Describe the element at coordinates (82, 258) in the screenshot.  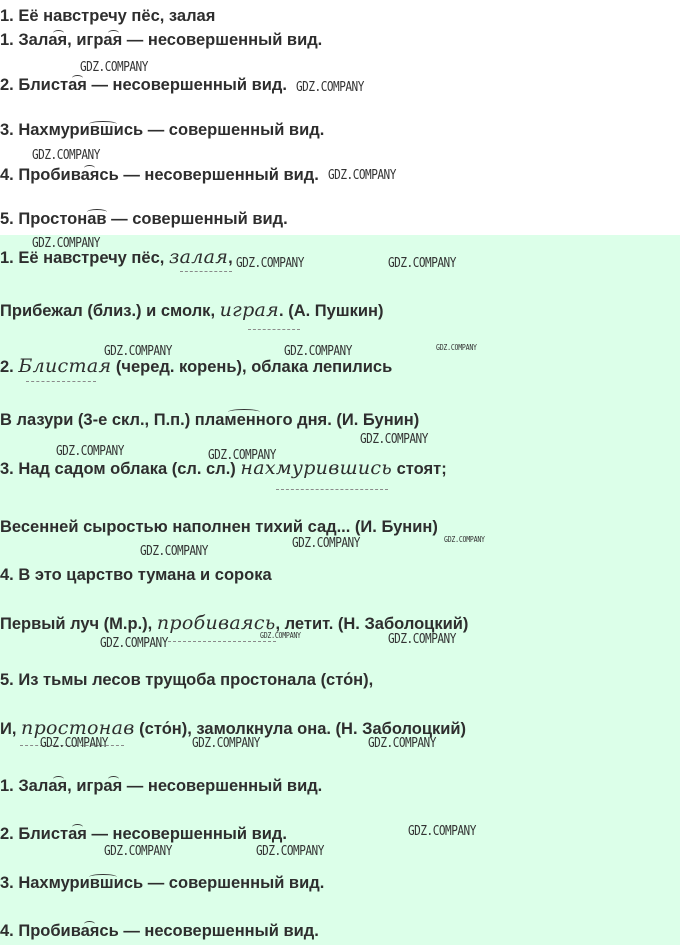
I see `text-segment: 1. Её навстречу пёс,` at that location.